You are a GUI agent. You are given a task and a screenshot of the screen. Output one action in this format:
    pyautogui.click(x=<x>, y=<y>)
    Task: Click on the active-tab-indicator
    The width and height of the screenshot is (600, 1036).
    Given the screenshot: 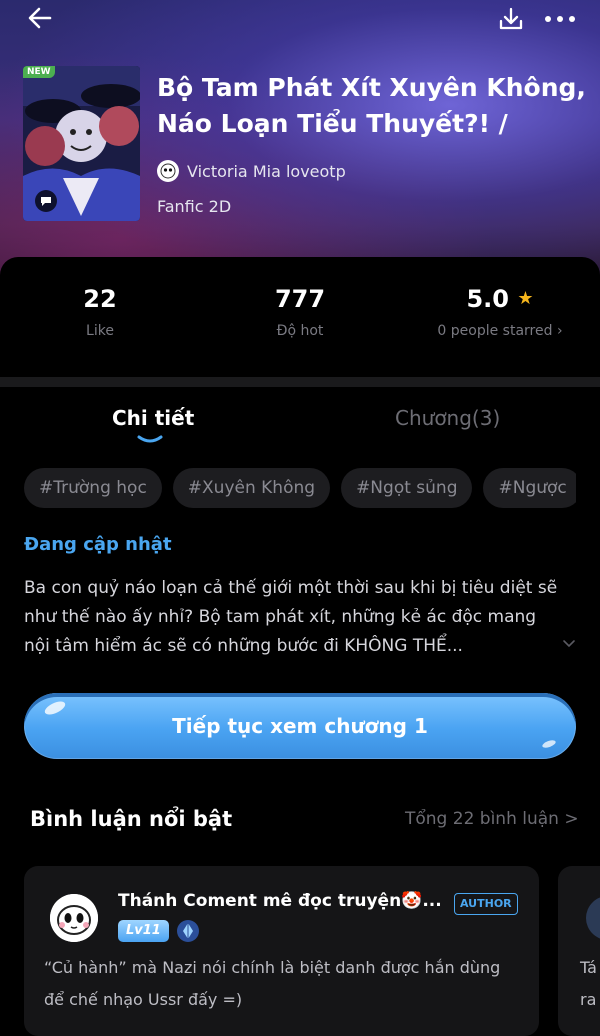 What is the action you would take?
    pyautogui.click(x=150, y=439)
    